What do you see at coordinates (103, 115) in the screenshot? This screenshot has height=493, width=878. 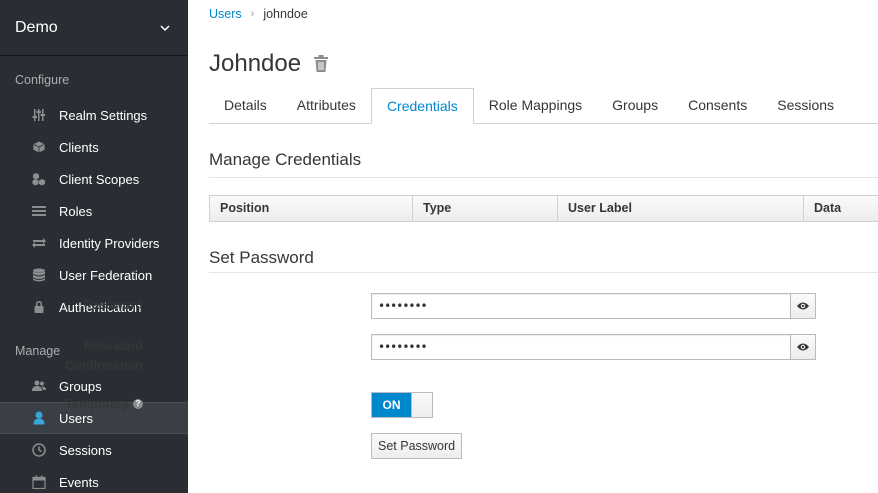 I see `sidebar-item-label: Realm Settings` at bounding box center [103, 115].